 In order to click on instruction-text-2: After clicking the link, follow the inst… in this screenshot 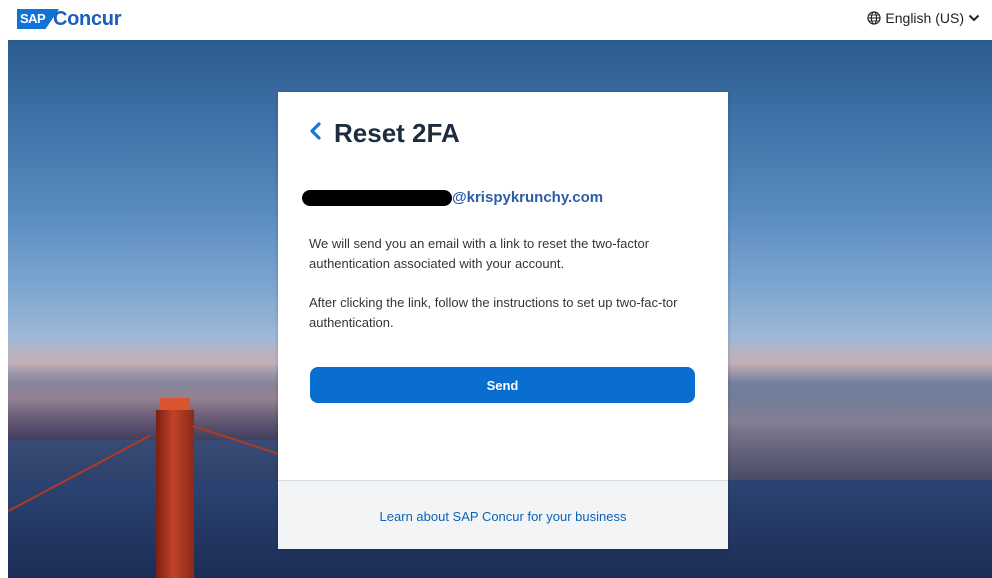, I will do `click(493, 312)`.